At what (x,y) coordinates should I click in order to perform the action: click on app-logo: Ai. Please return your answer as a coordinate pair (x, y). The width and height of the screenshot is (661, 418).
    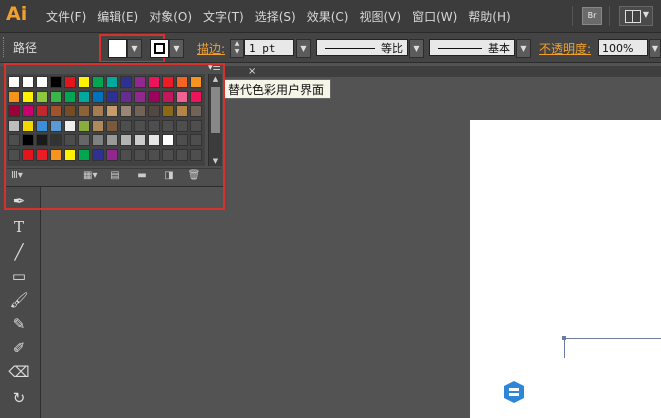
    Looking at the image, I should click on (17, 14).